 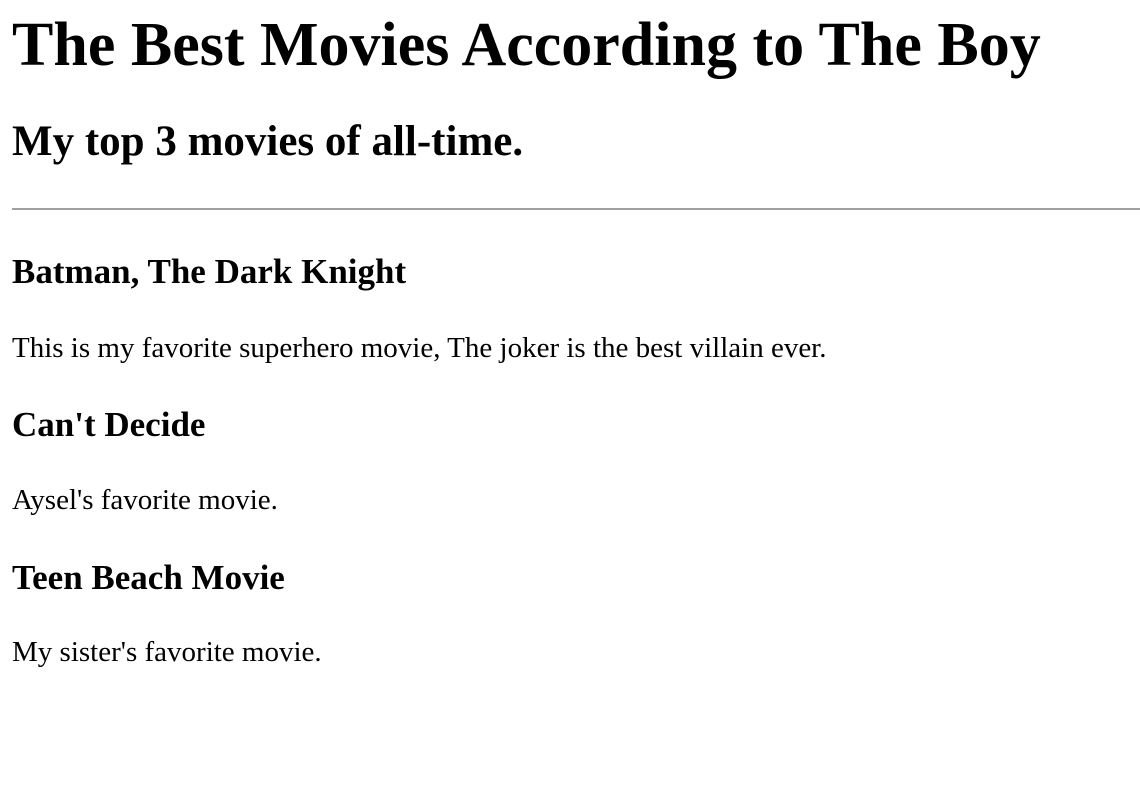 What do you see at coordinates (576, 209) in the screenshot?
I see `divider` at bounding box center [576, 209].